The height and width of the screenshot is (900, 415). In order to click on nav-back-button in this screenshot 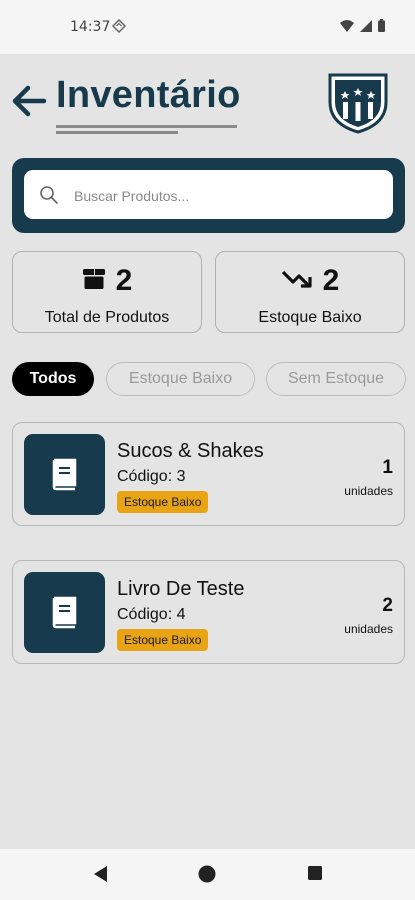, I will do `click(100, 876)`.